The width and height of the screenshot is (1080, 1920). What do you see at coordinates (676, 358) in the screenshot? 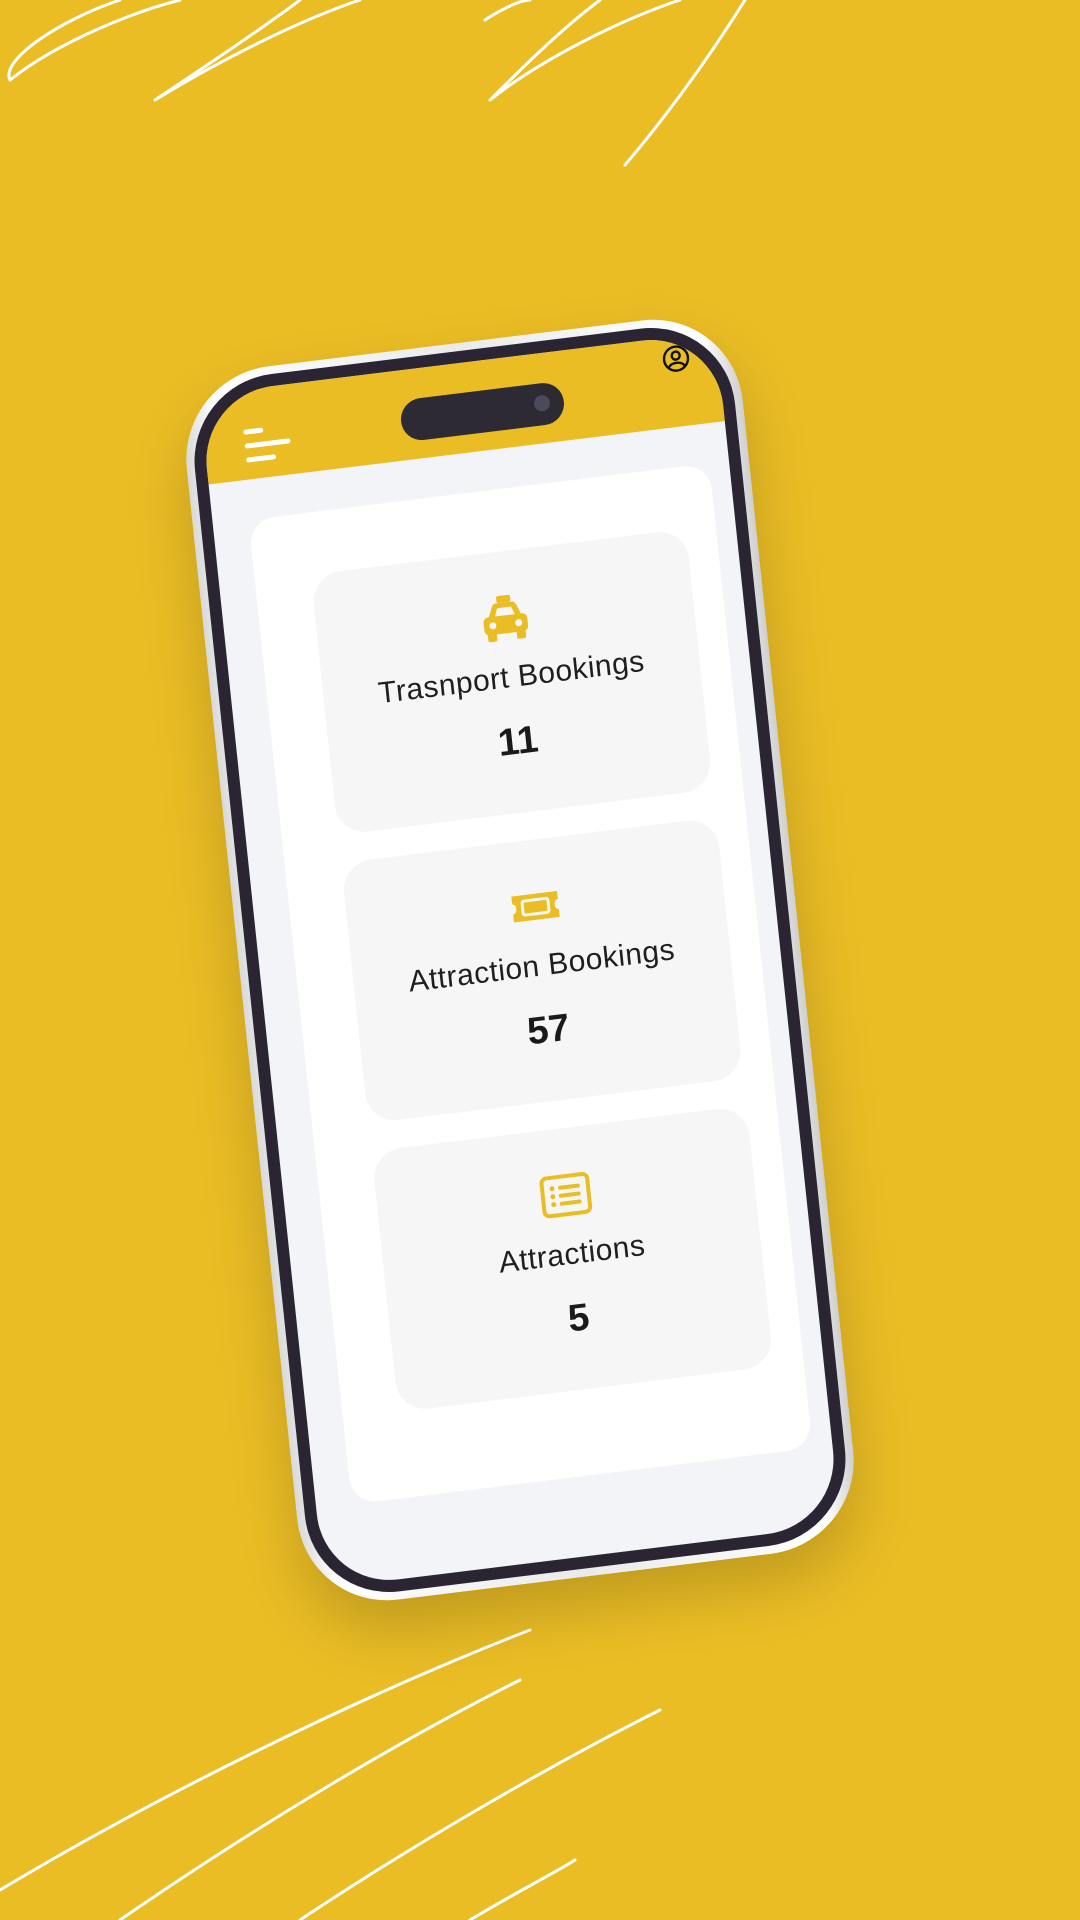
I see `user-circle-icon` at bounding box center [676, 358].